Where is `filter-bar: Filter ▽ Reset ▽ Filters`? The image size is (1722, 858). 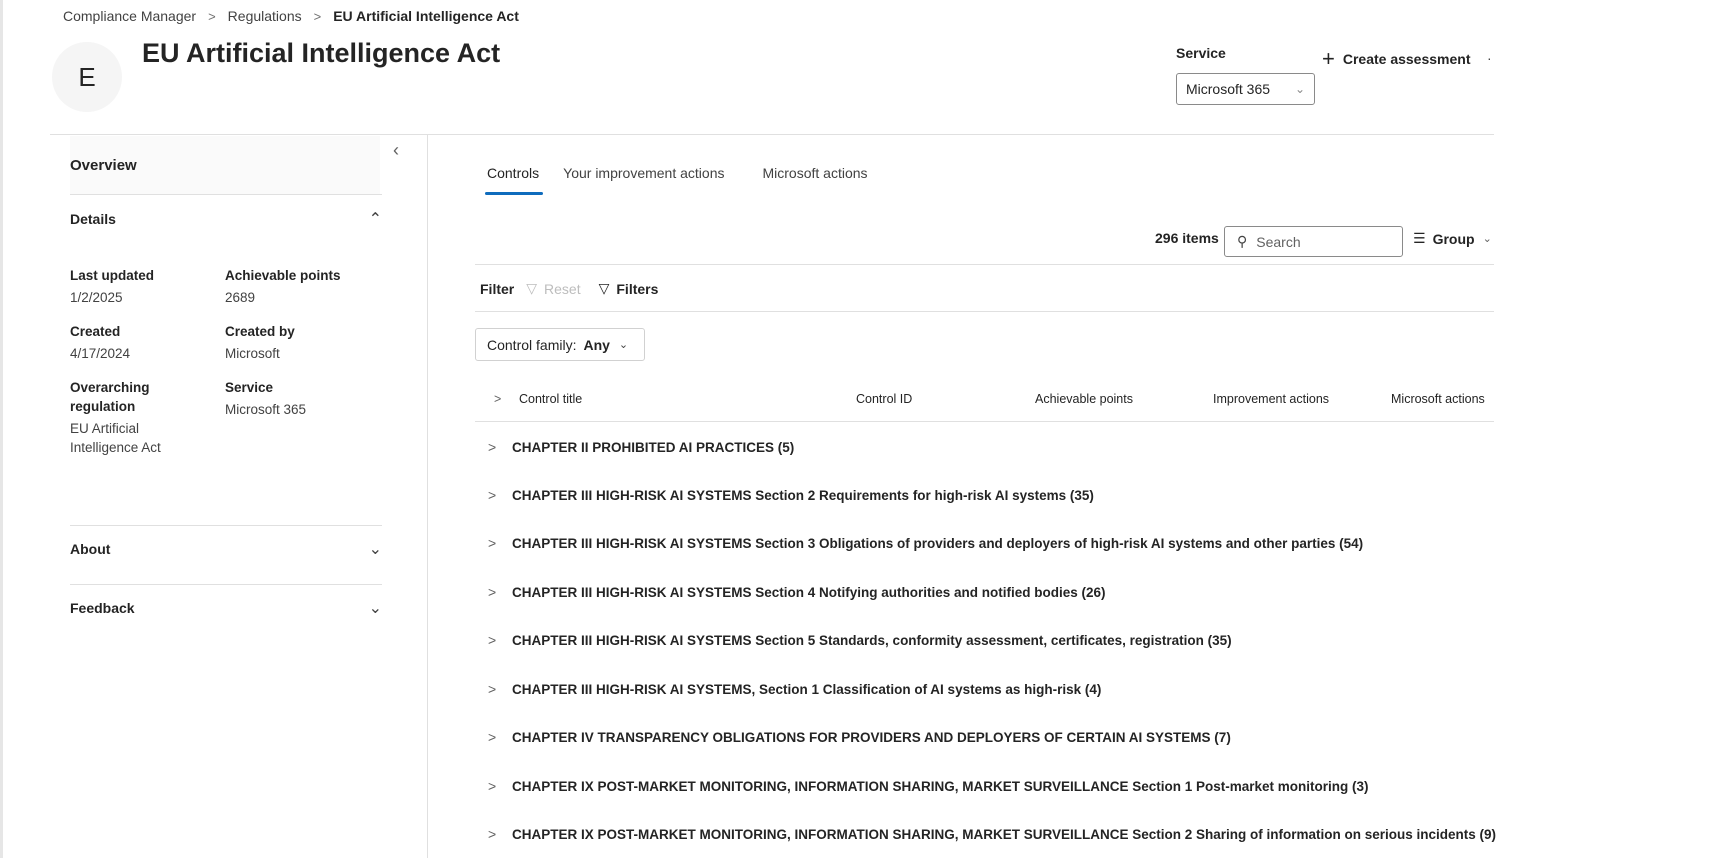
filter-bar: Filter ▽ Reset ▽ Filters is located at coordinates (569, 288).